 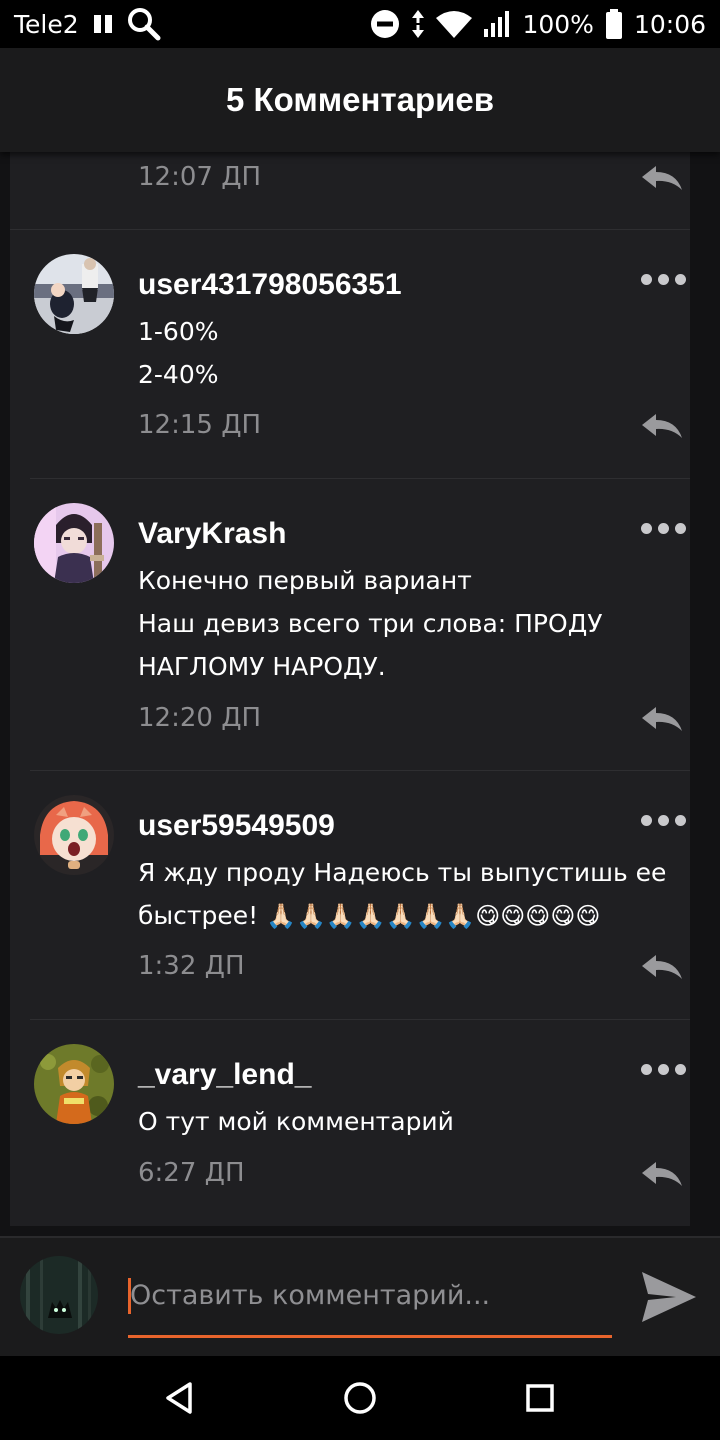 What do you see at coordinates (418, 24) in the screenshot?
I see `data-arrows-icon` at bounding box center [418, 24].